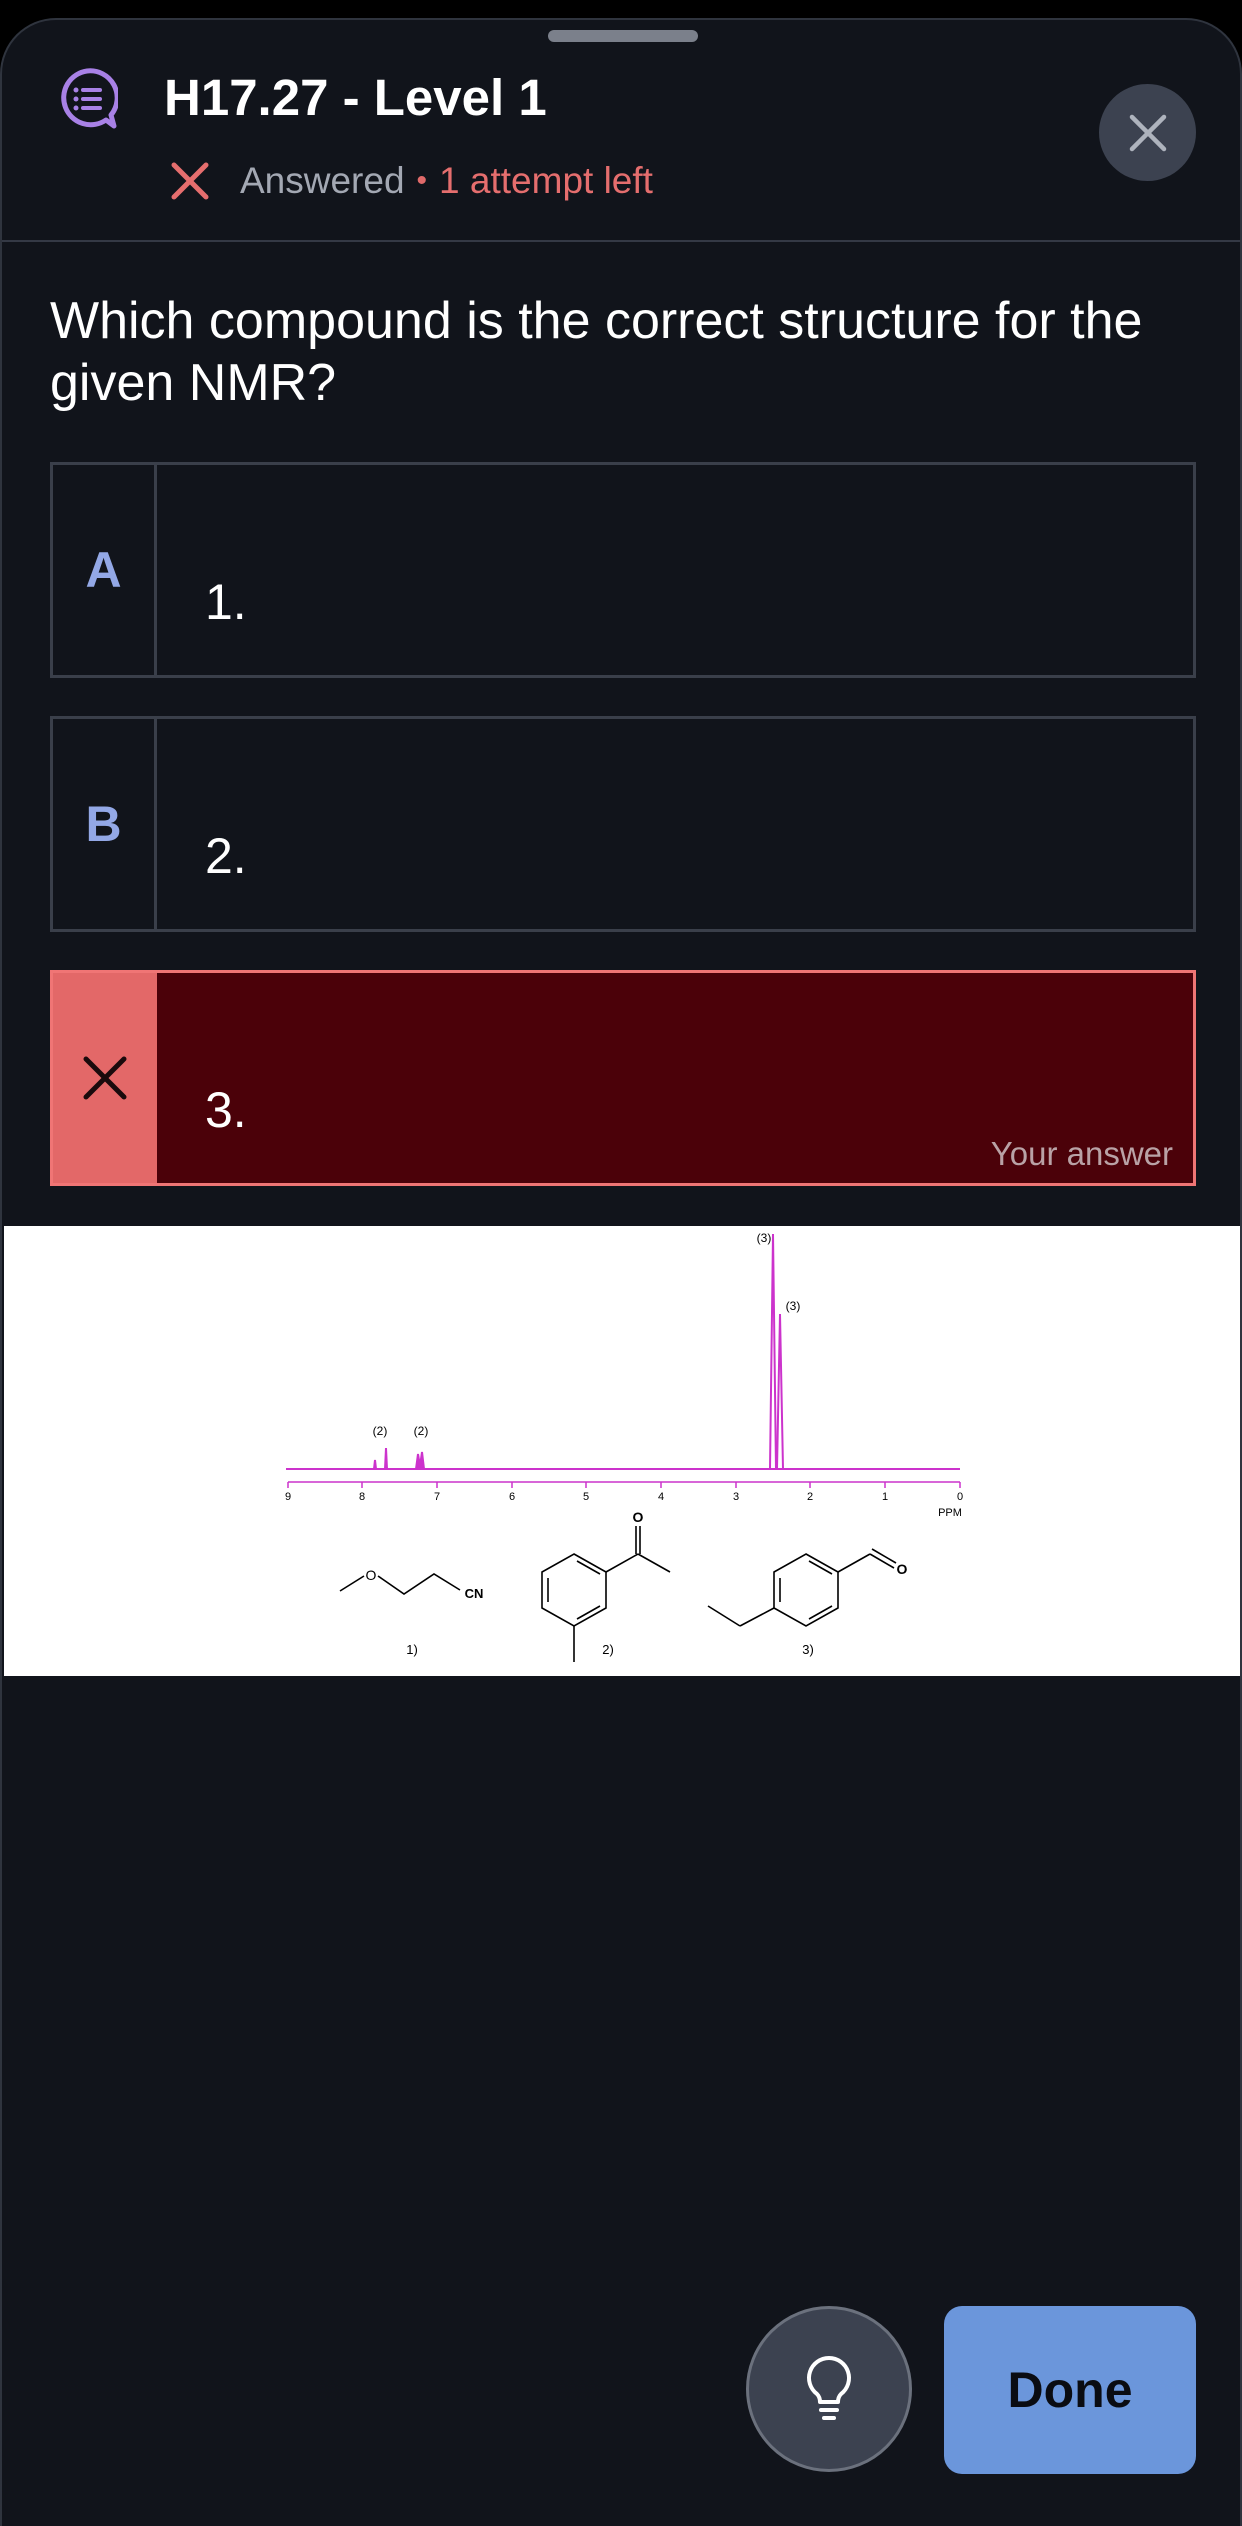 The height and width of the screenshot is (2526, 1242). I want to click on structure-label: 1), so click(412, 1649).